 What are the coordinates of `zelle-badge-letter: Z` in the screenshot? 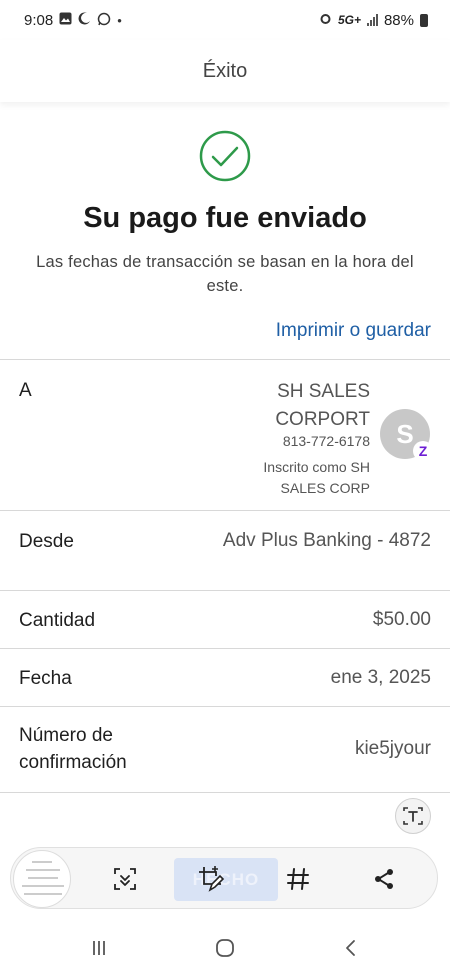 It's located at (423, 451).